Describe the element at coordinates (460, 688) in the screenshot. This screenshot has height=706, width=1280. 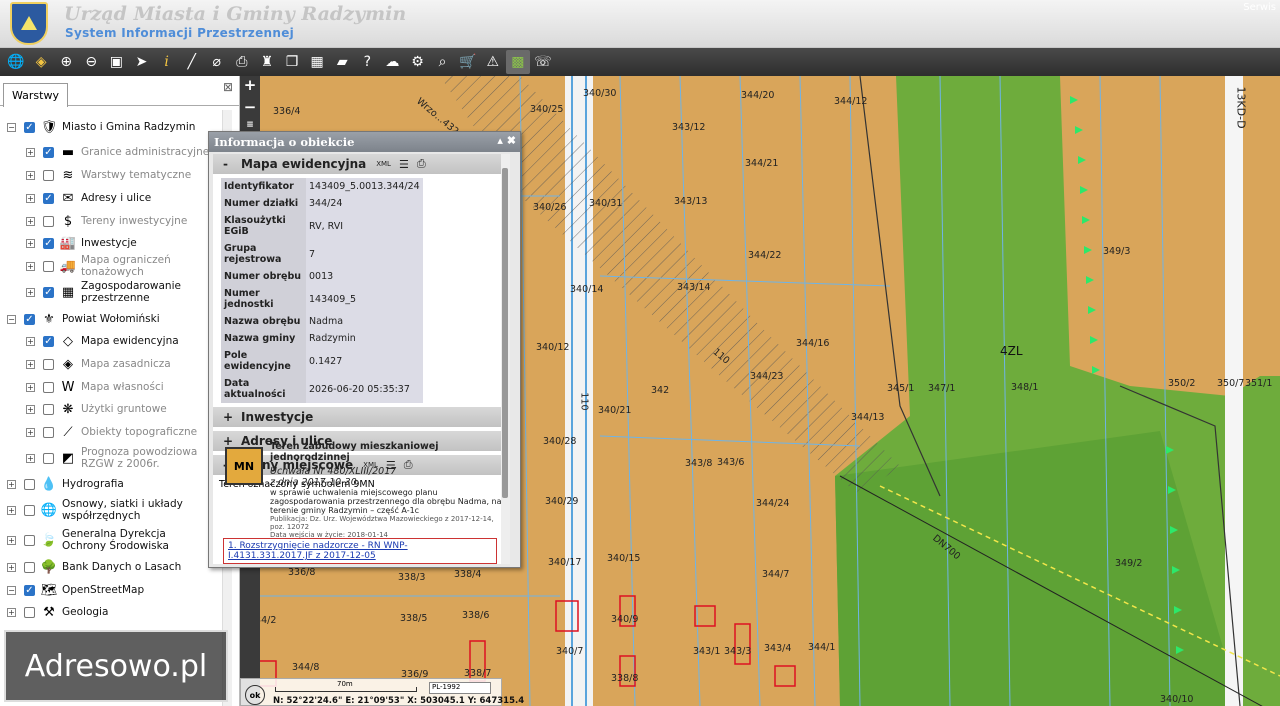
I see `projection-select: PL-1992` at that location.